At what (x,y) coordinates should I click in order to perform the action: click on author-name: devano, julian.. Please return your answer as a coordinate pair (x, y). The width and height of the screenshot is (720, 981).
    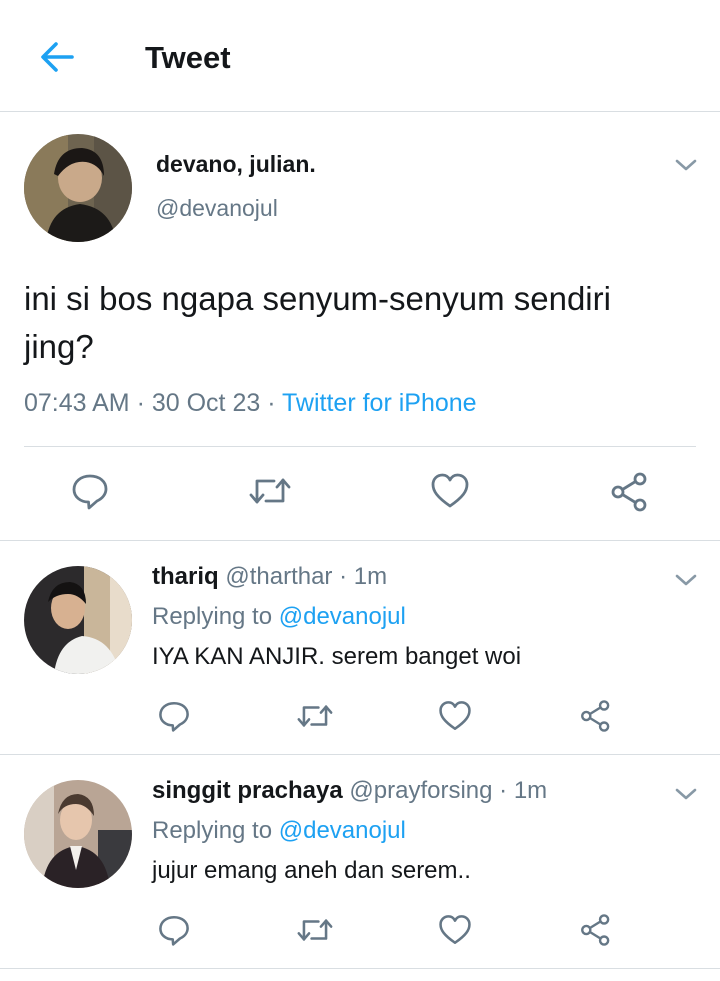
    Looking at the image, I should click on (236, 164).